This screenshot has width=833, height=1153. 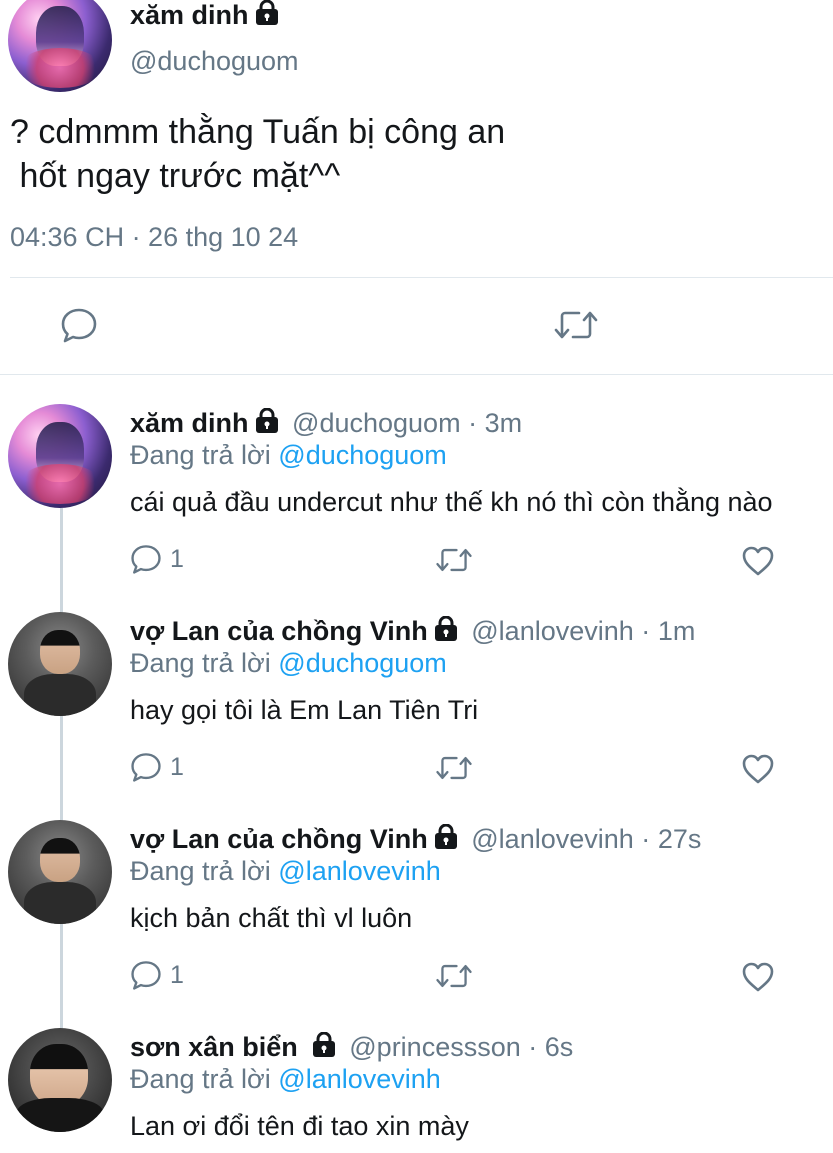 I want to click on reply-1-time: 3m, so click(x=504, y=423).